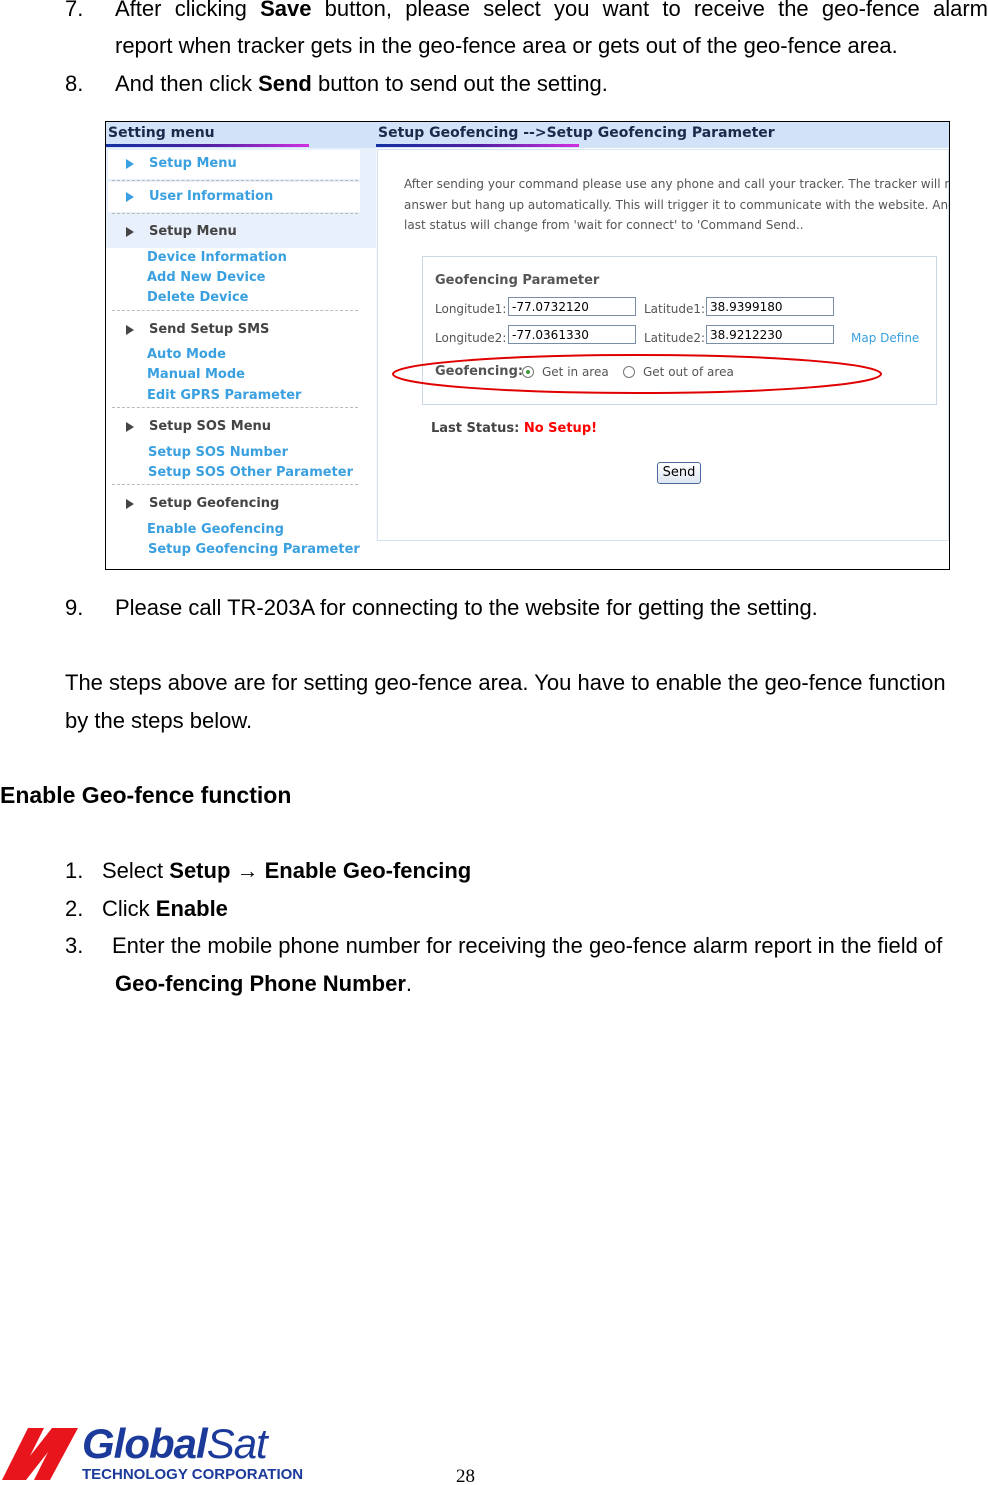  I want to click on menu-link-edit-gprs-parameter: Edit GPRS Parameter, so click(224, 395).